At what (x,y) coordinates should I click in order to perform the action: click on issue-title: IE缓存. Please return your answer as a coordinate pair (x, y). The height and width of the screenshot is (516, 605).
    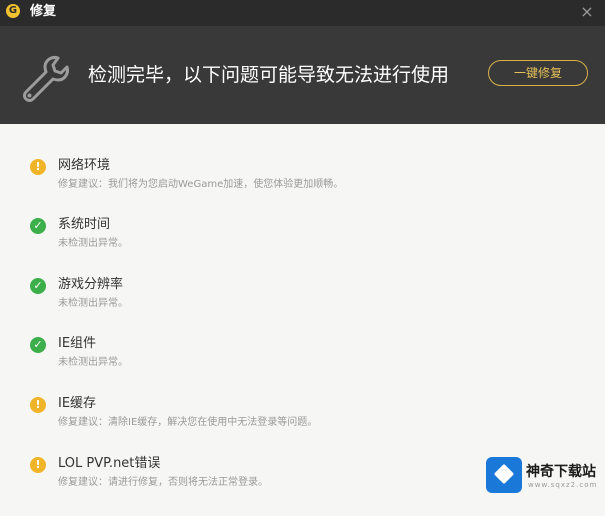
    Looking at the image, I should click on (77, 403).